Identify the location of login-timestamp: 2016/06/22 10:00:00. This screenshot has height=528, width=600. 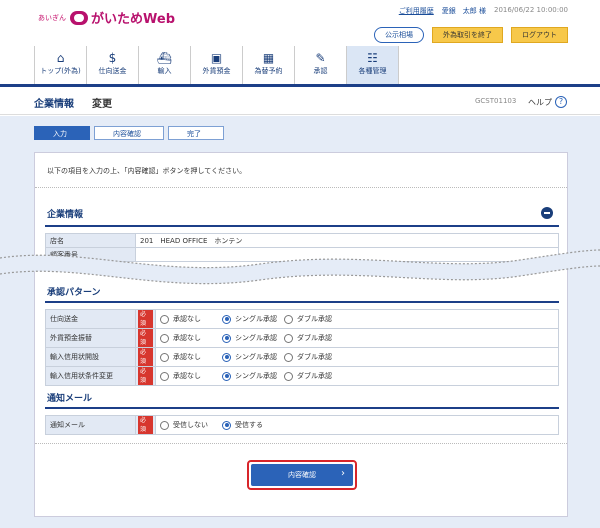
(530, 10).